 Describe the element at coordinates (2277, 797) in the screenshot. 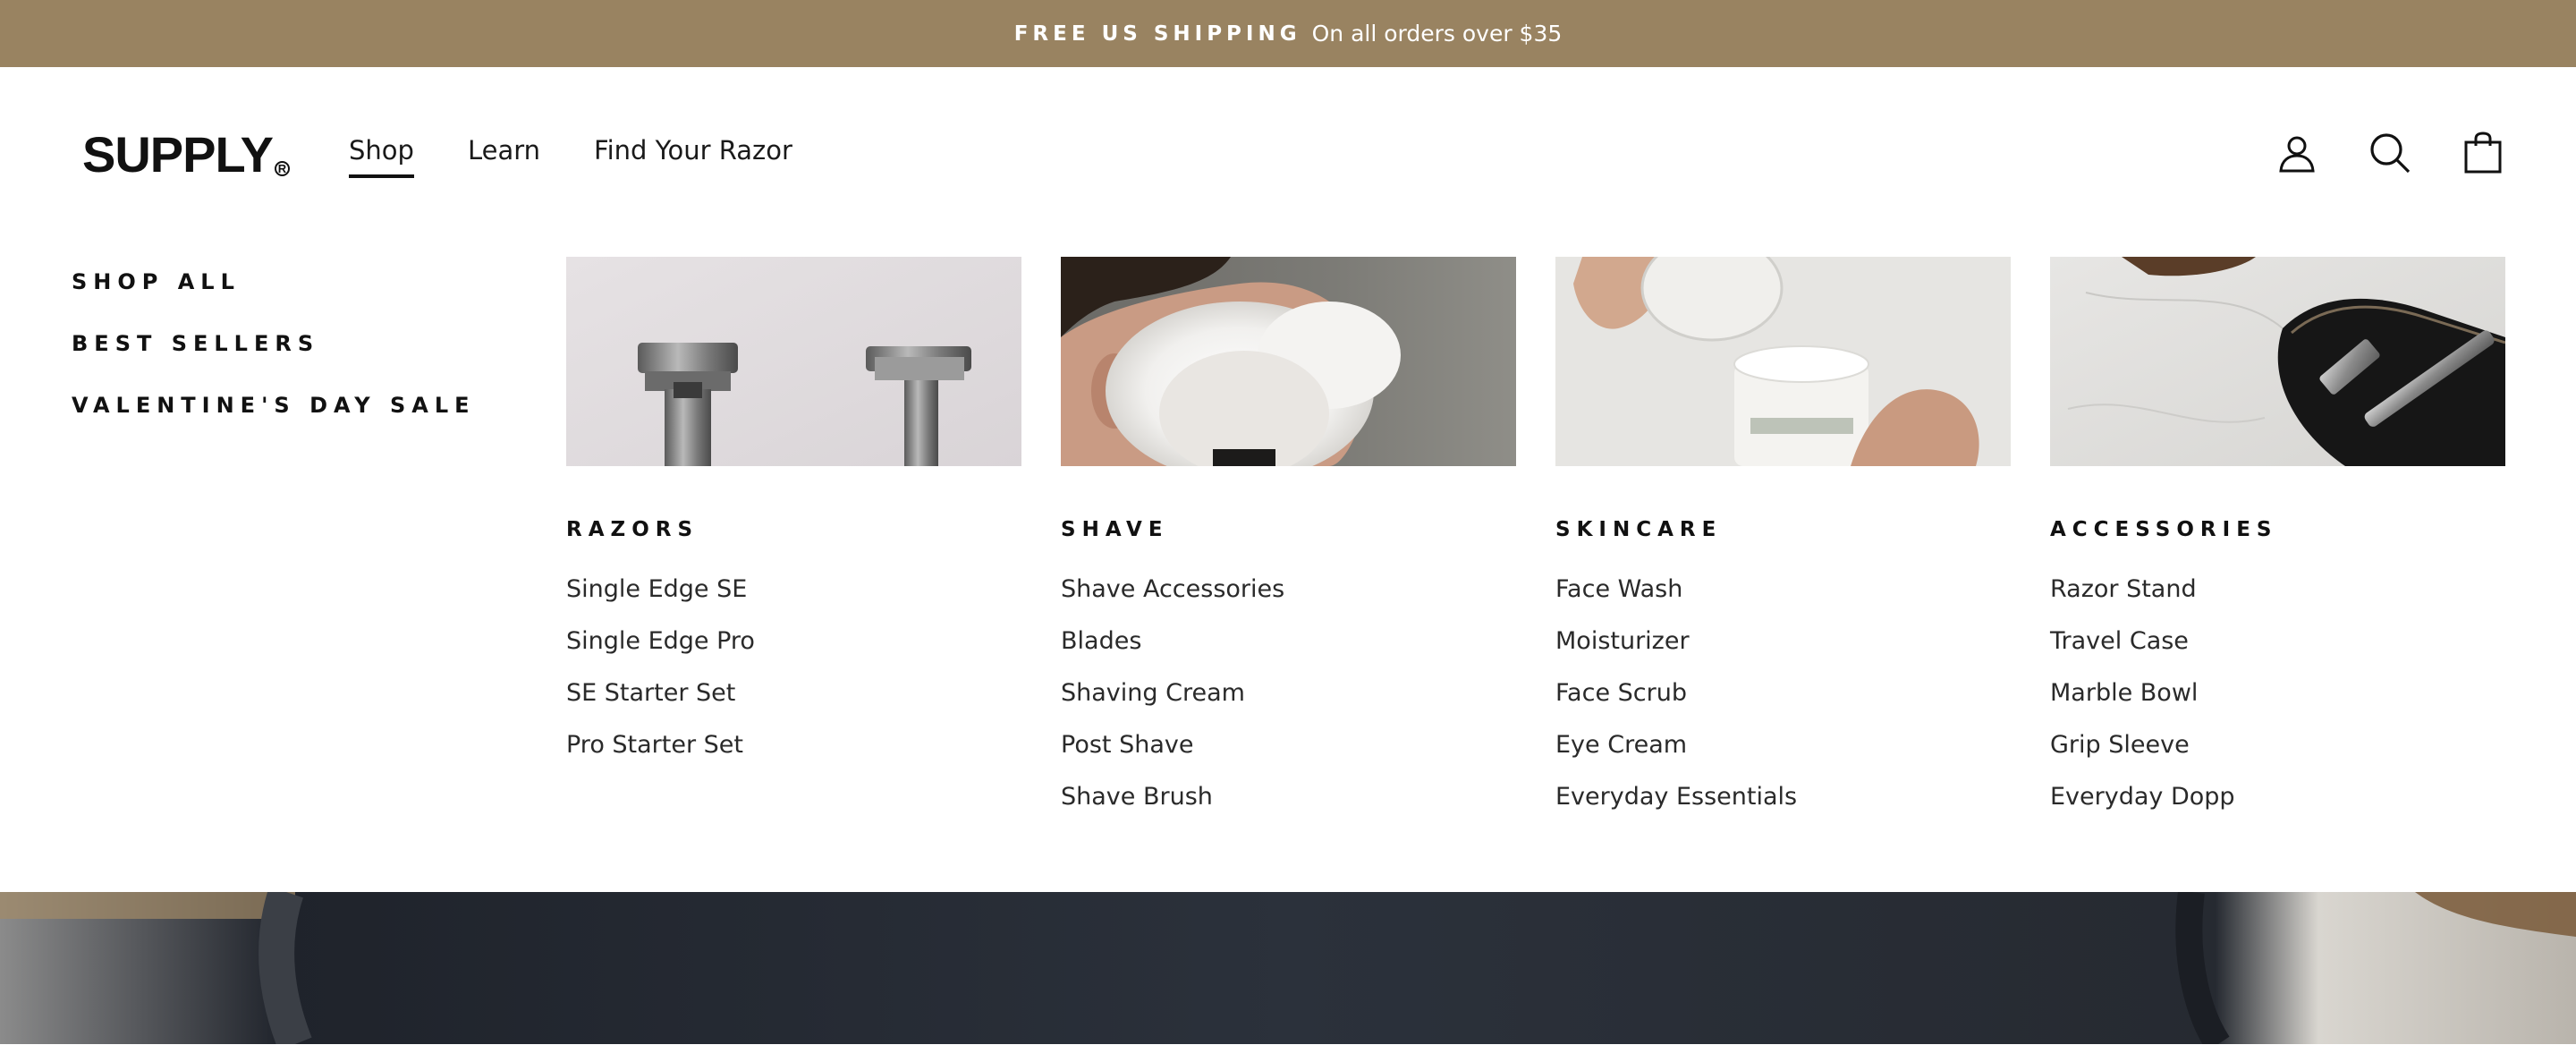

I see `menu-link: Everyday Dopp` at that location.